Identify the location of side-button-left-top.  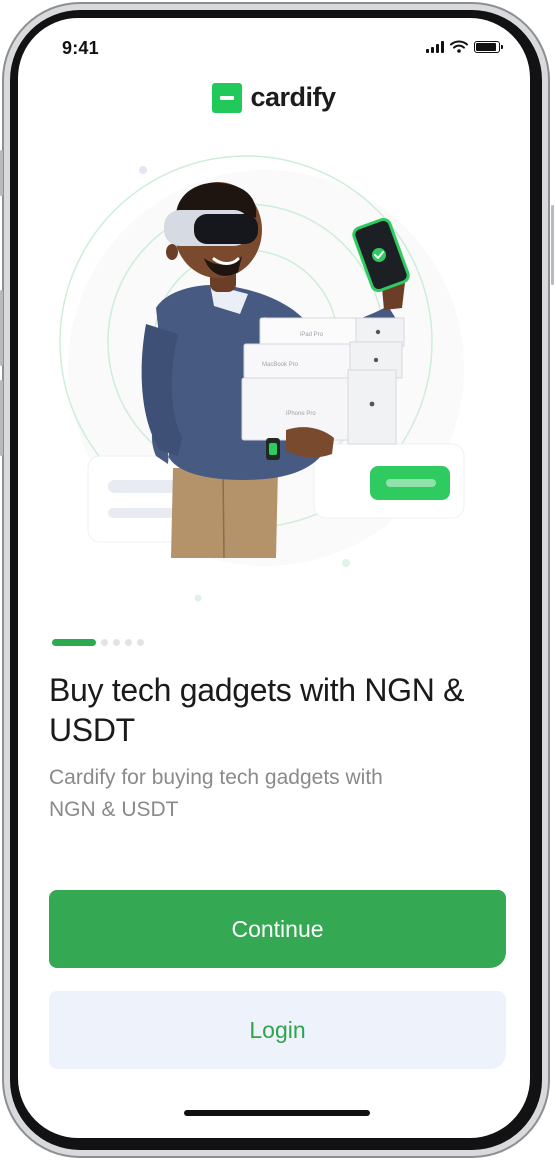
(1, 173).